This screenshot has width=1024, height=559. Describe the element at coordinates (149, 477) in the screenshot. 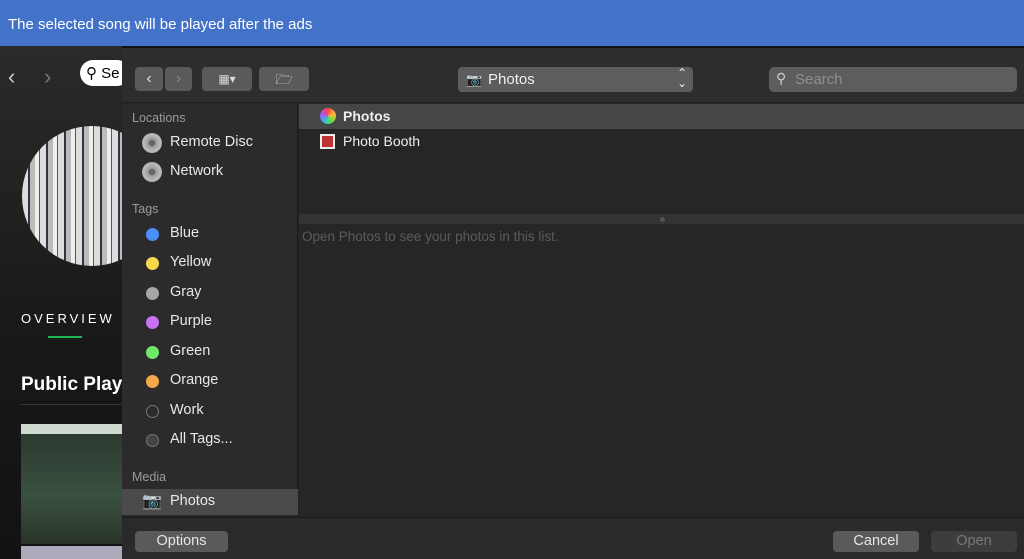

I see `media-header: Media` at that location.